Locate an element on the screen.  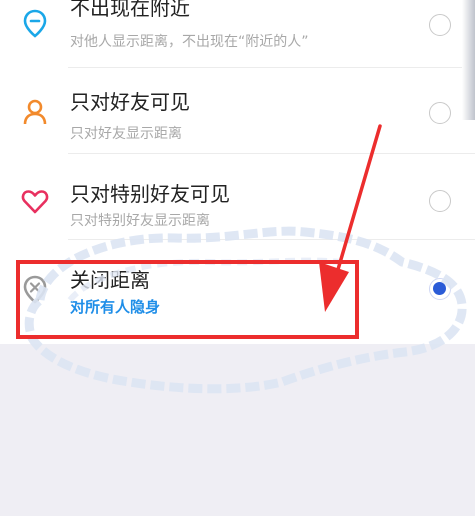
option-subtitle: 只对好友显示距离 is located at coordinates (126, 134).